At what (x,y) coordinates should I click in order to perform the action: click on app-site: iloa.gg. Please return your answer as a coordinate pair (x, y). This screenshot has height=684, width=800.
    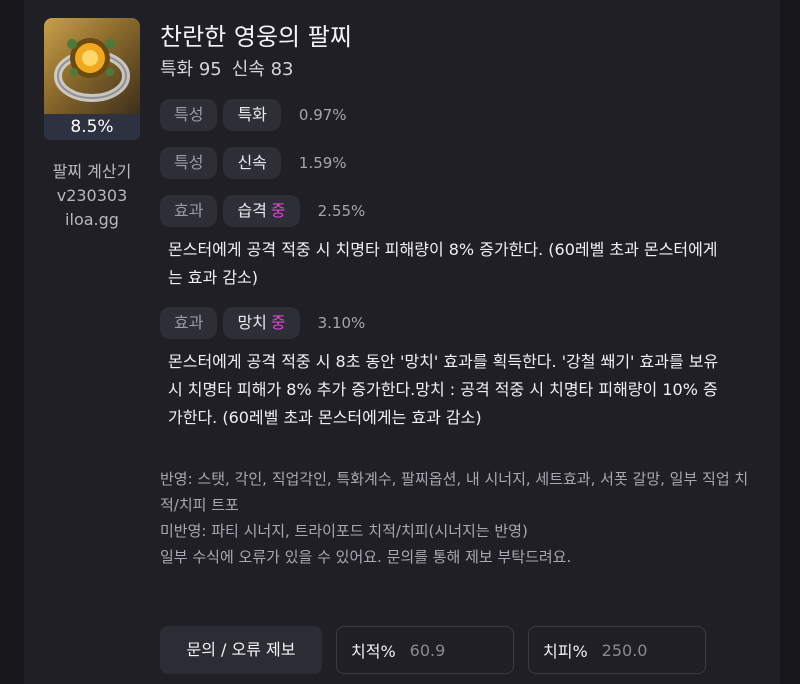
    Looking at the image, I should click on (92, 219).